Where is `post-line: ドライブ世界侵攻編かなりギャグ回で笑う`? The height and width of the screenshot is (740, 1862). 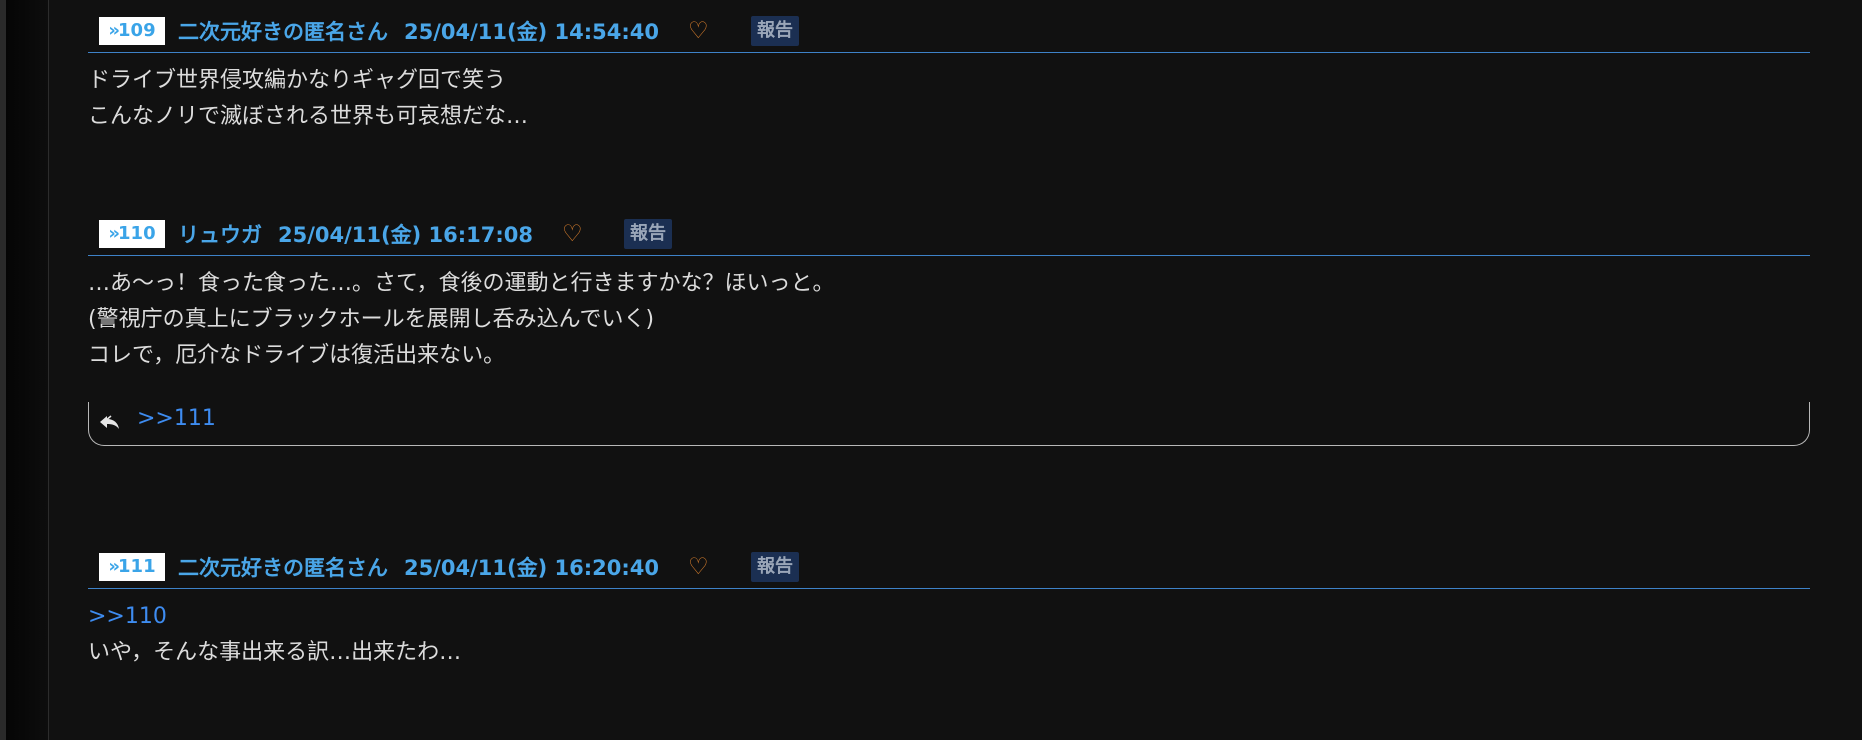
post-line: ドライブ世界侵攻編かなりギャグ回で笑う is located at coordinates (297, 80).